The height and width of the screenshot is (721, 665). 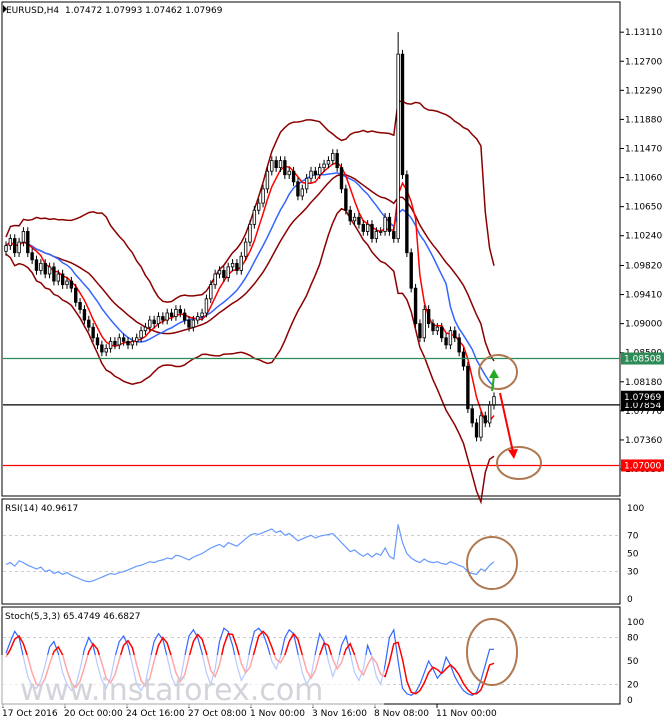 I want to click on y-tick-label: 1.11470, so click(x=643, y=149).